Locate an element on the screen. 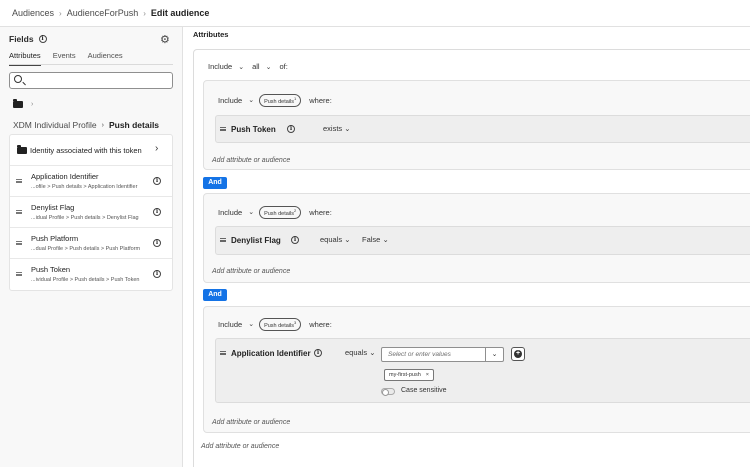 The height and width of the screenshot is (467, 750). case-sensitive-label: Case sensitive is located at coordinates (424, 390).